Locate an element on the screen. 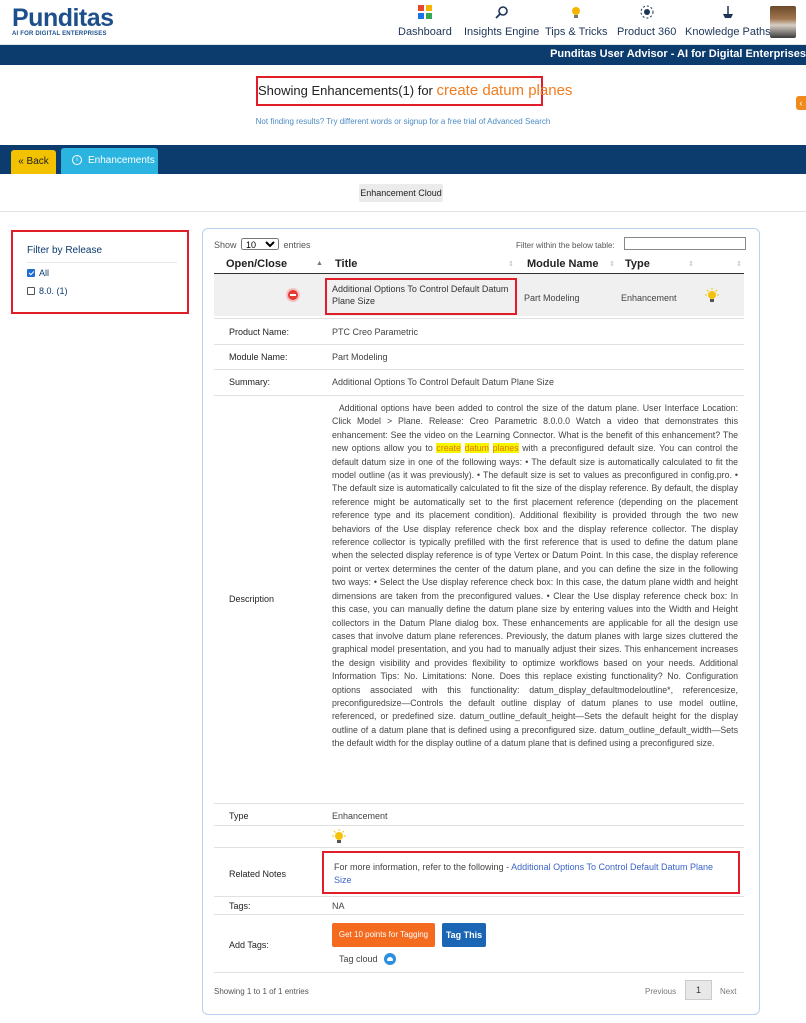 The height and width of the screenshot is (1023, 806). filter-option-8-0: 8.0. (1) is located at coordinates (47, 291).